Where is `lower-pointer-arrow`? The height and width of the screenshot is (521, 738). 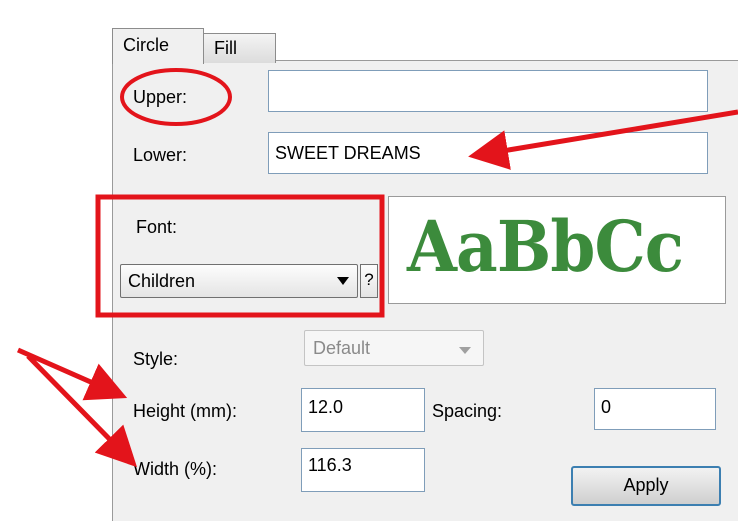 lower-pointer-arrow is located at coordinates (603, 139).